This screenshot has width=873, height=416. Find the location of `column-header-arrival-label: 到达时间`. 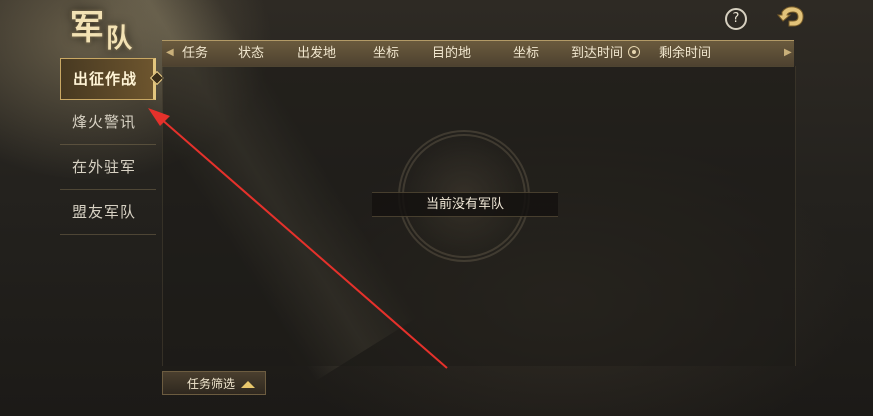

column-header-arrival-label: 到达时间 is located at coordinates (597, 53).